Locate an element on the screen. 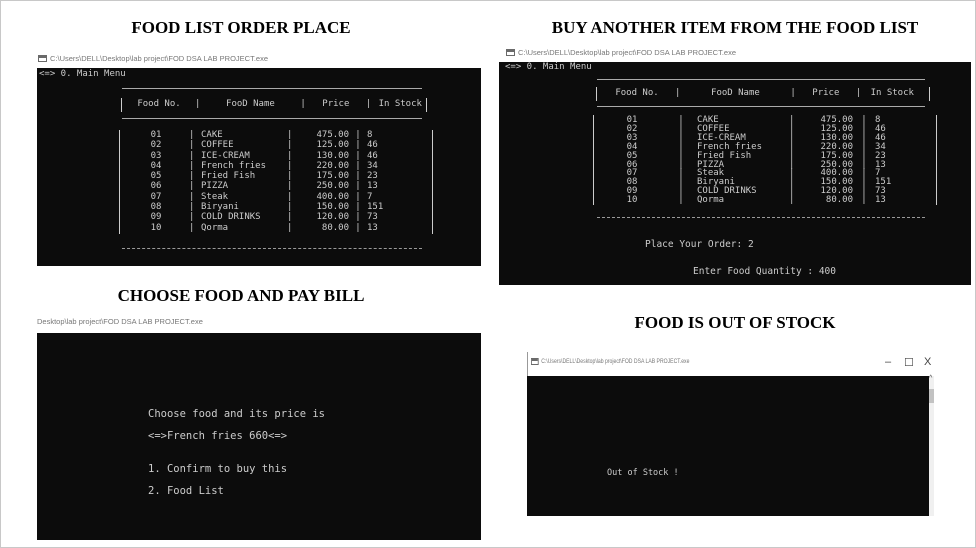  table-row: 02 | COFFEE | 125.00 | 46 is located at coordinates (273, 145).